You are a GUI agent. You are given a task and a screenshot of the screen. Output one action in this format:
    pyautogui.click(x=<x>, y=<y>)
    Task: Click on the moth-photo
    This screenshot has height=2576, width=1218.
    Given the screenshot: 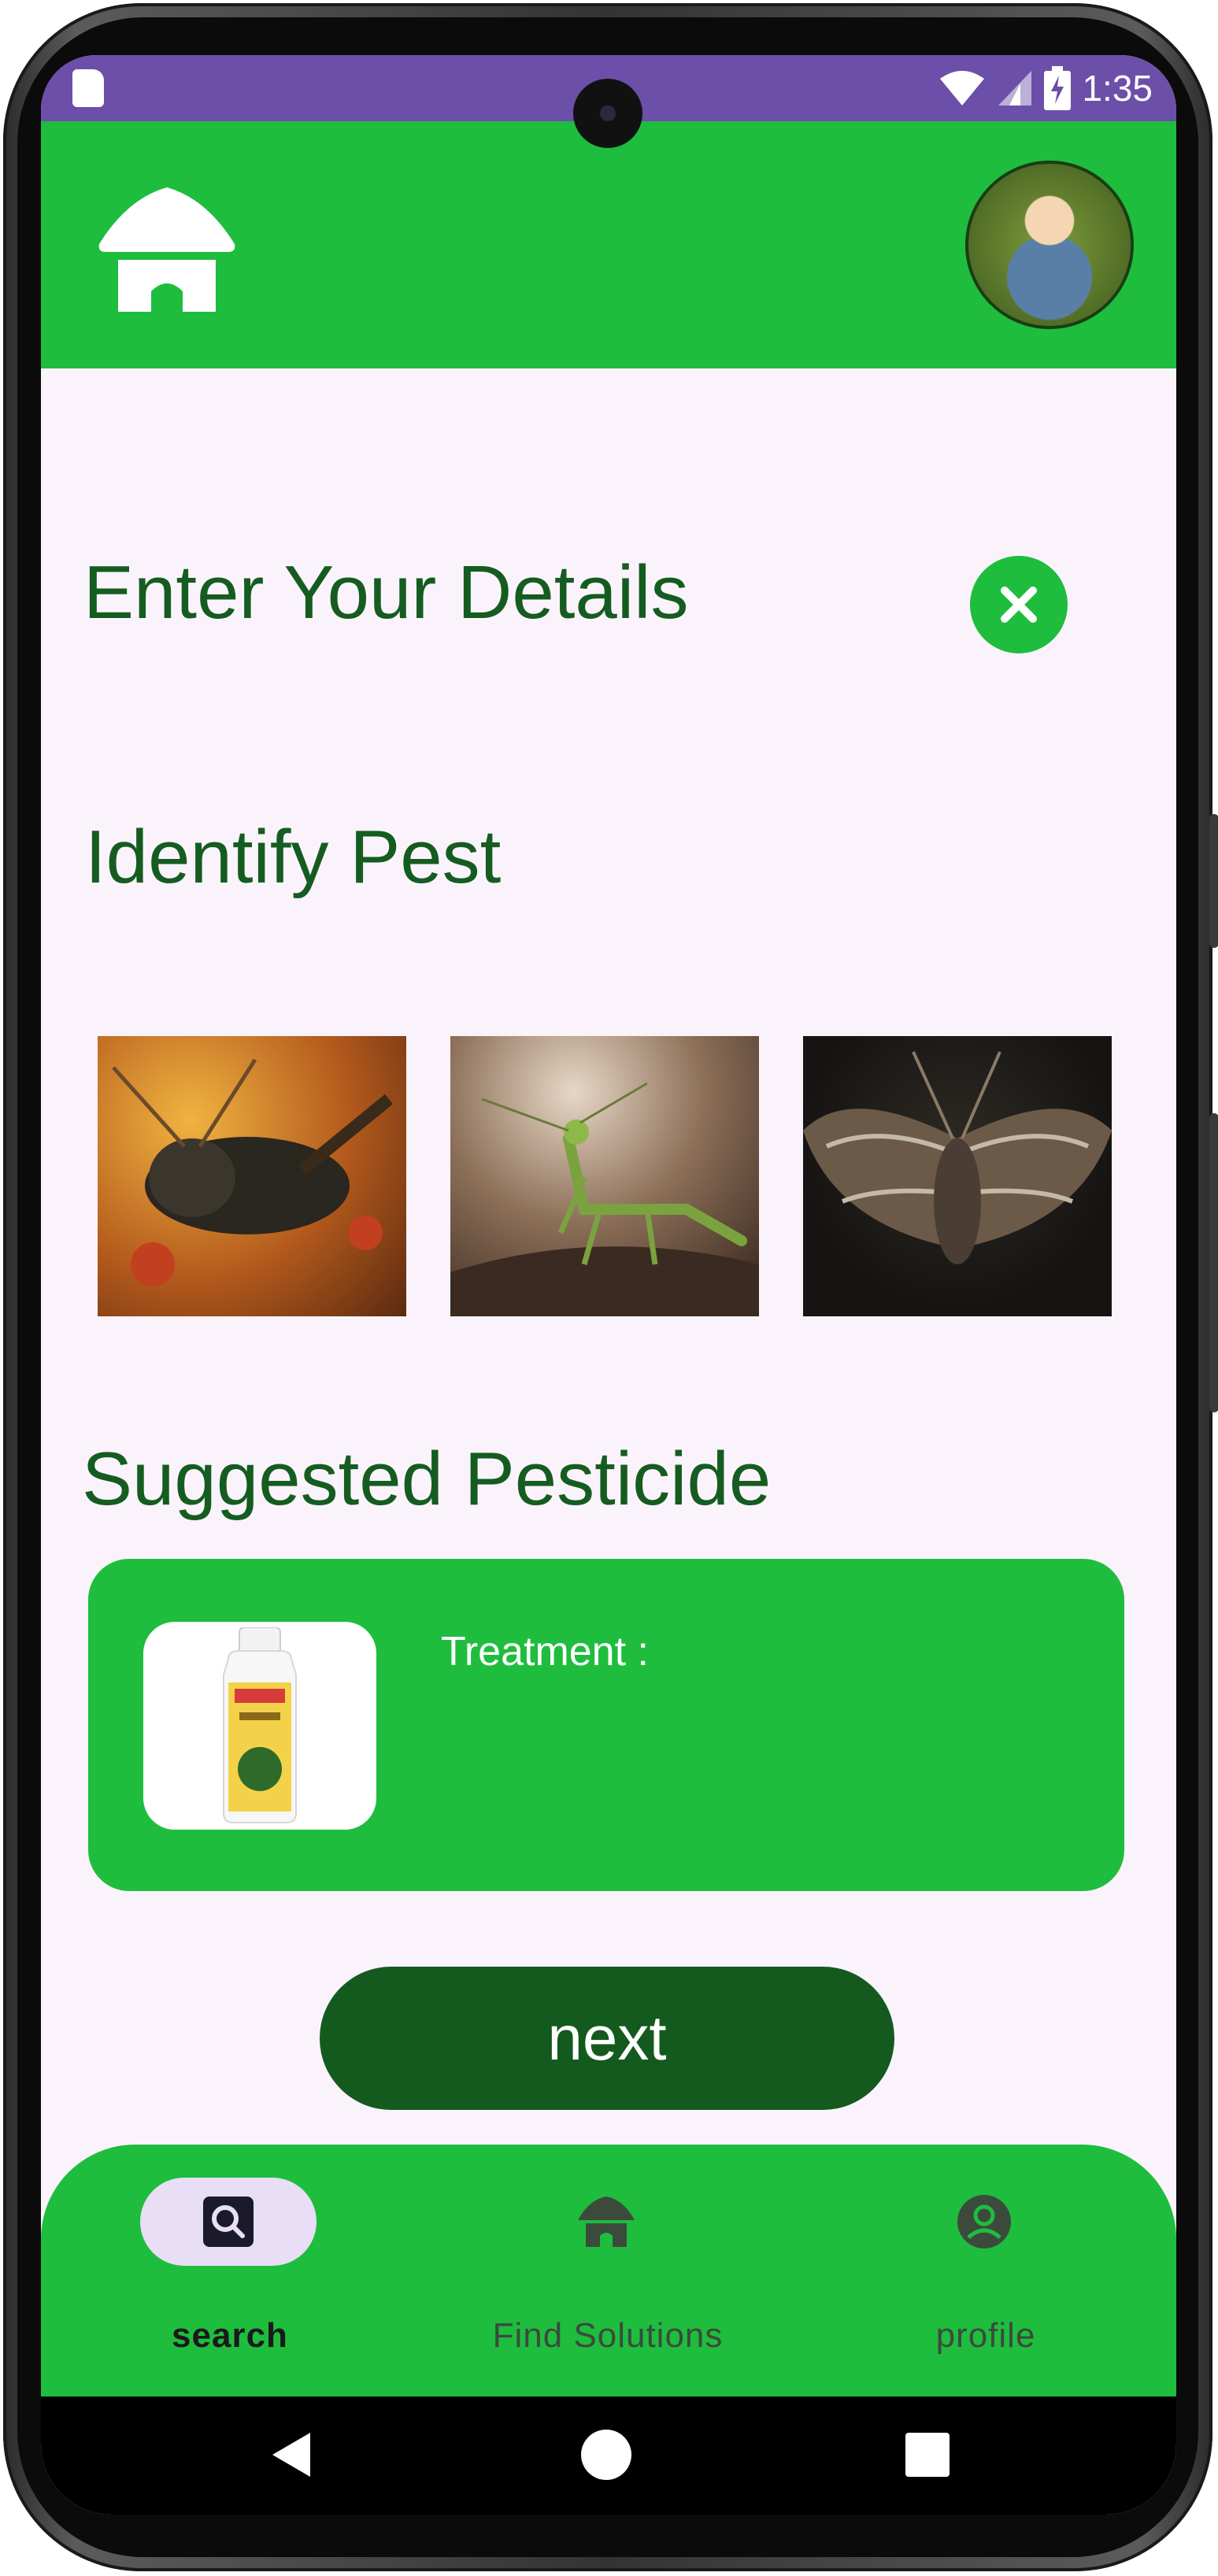 What is the action you would take?
    pyautogui.click(x=957, y=1176)
    